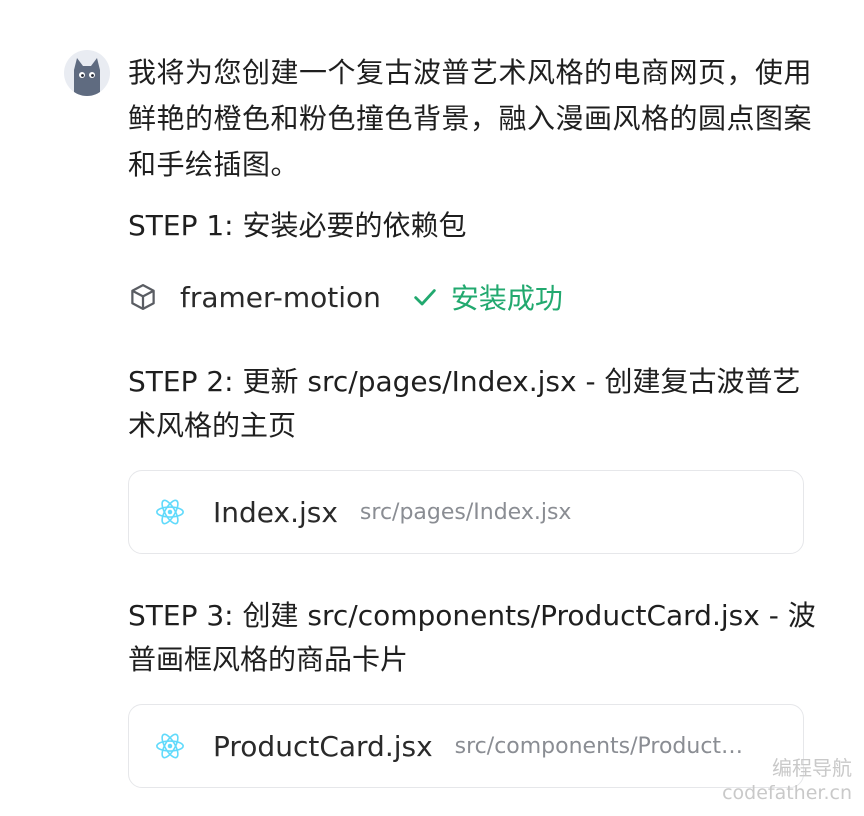 This screenshot has width=864, height=816. Describe the element at coordinates (143, 297) in the screenshot. I see `package-cube-icon` at that location.